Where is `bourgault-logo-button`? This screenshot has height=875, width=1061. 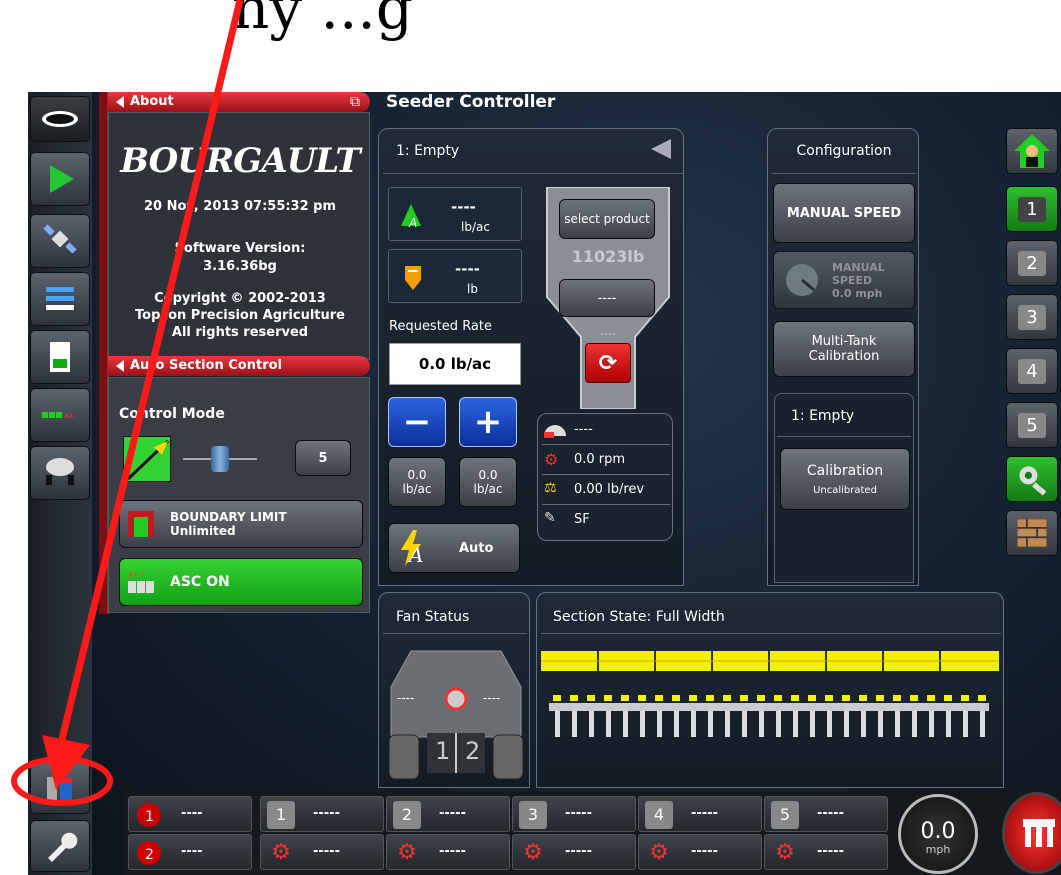
bourgault-logo-button is located at coordinates (60, 119).